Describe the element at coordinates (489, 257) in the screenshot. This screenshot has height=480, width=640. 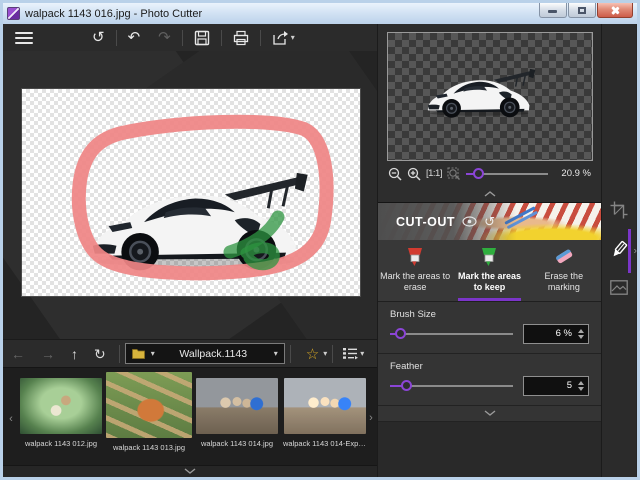
I see `green-marker-icon` at that location.